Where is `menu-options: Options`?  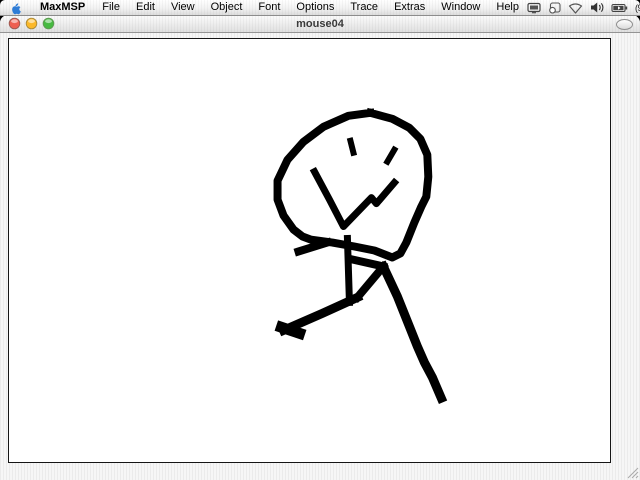
menu-options: Options is located at coordinates (315, 7).